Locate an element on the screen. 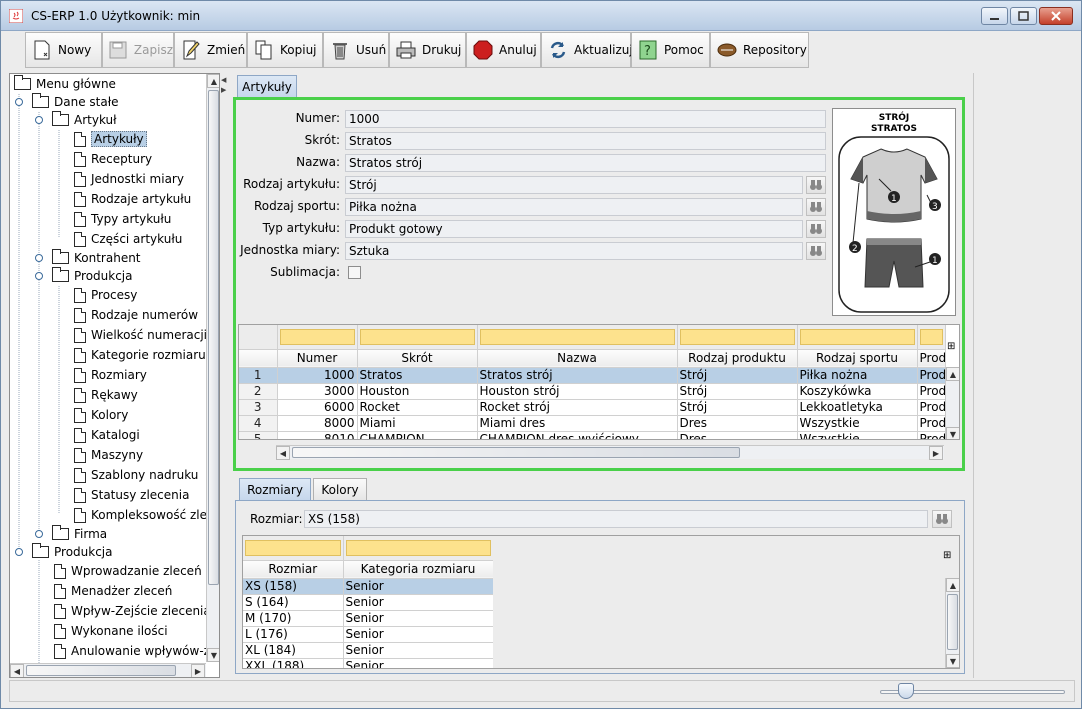 This screenshot has height=709, width=1082. tree-item-kompleksowosc-zlecenia: Kompleksowość zlec is located at coordinates (144, 515).